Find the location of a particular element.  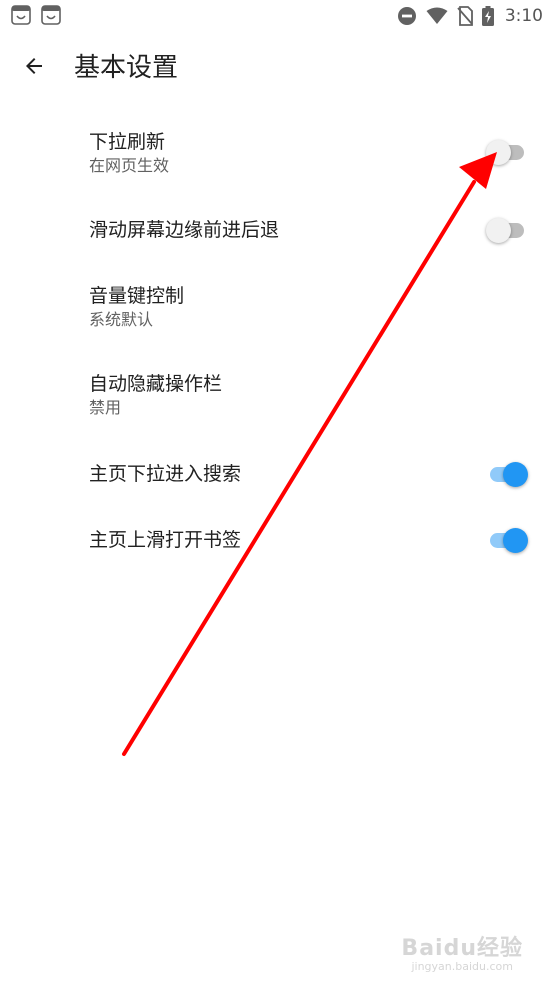

arrow-left-icon is located at coordinates (34, 66).